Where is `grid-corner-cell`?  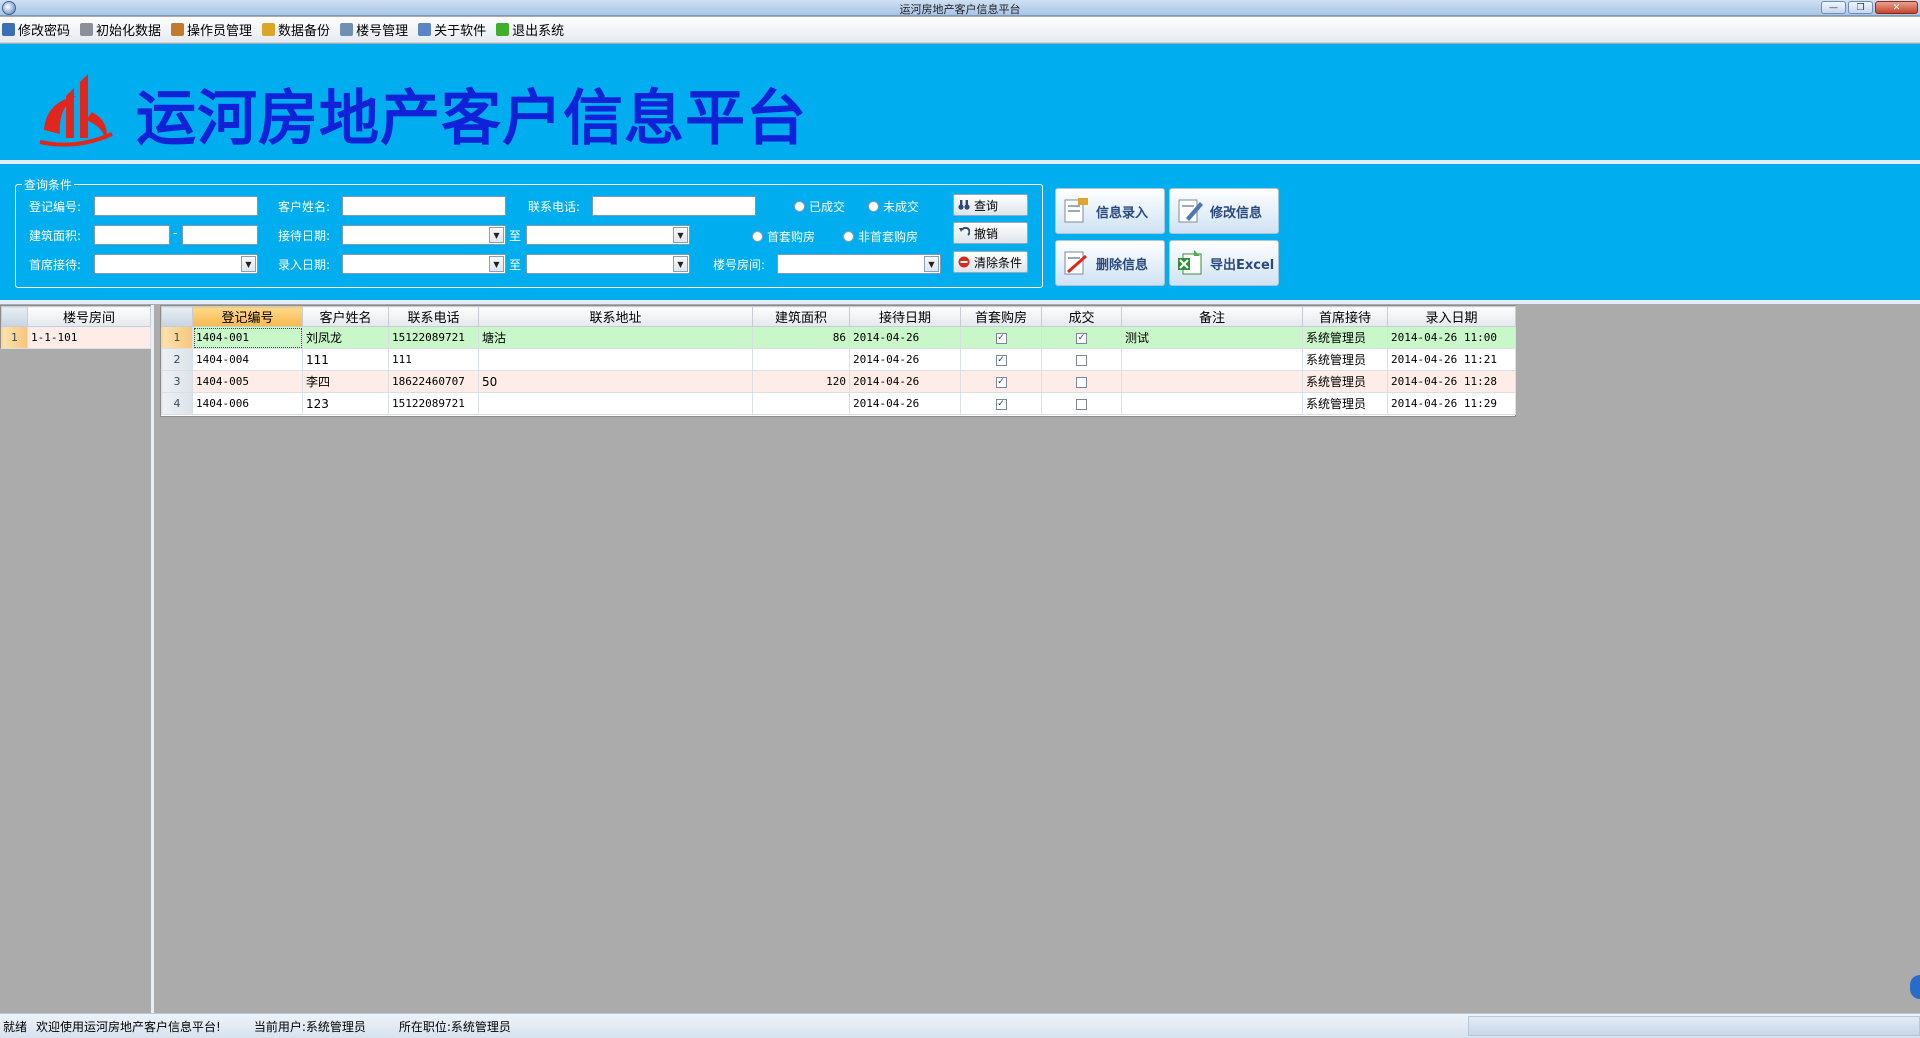
grid-corner-cell is located at coordinates (14, 316).